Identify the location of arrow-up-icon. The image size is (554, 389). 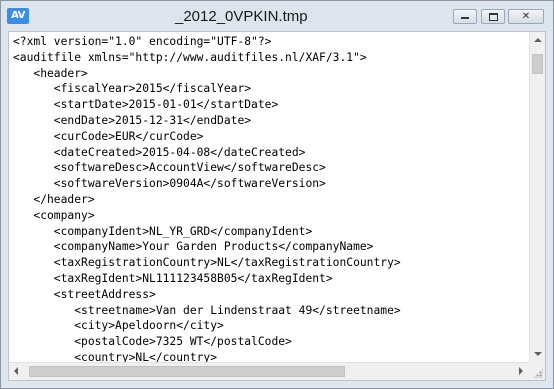
(537, 40).